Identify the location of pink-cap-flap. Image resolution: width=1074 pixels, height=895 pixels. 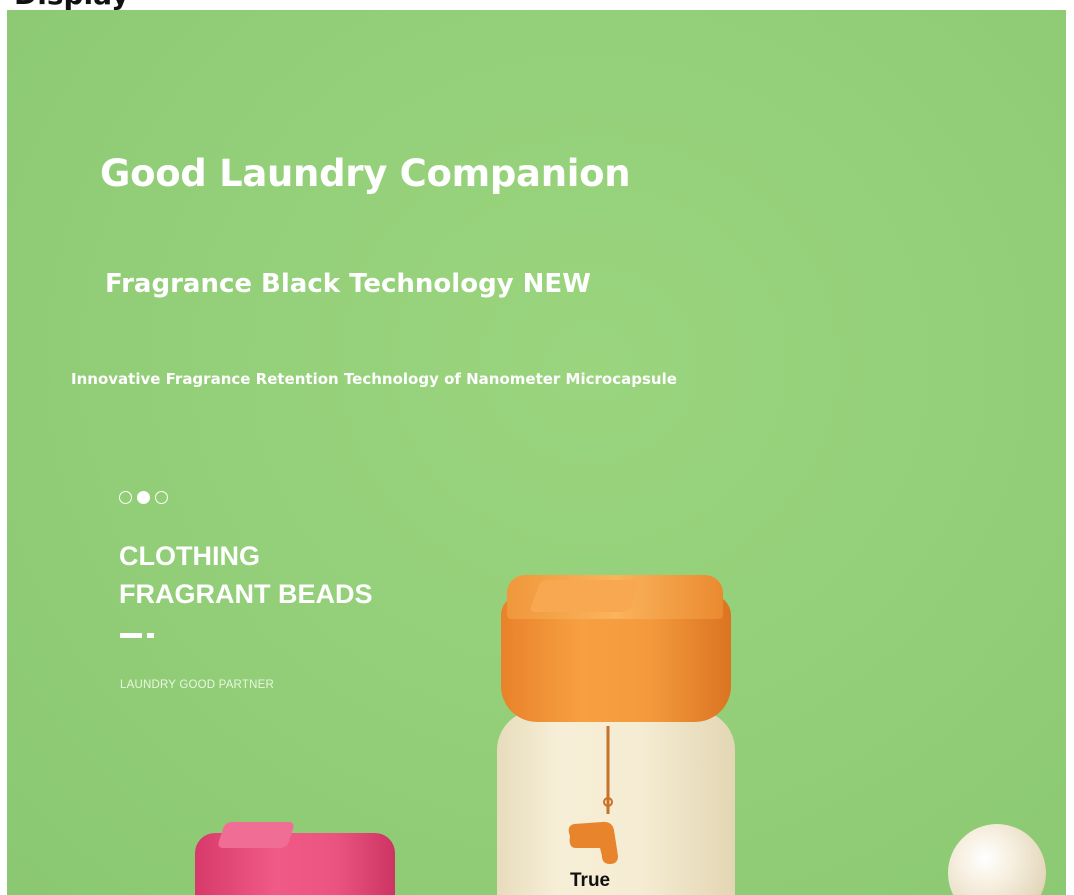
(256, 835).